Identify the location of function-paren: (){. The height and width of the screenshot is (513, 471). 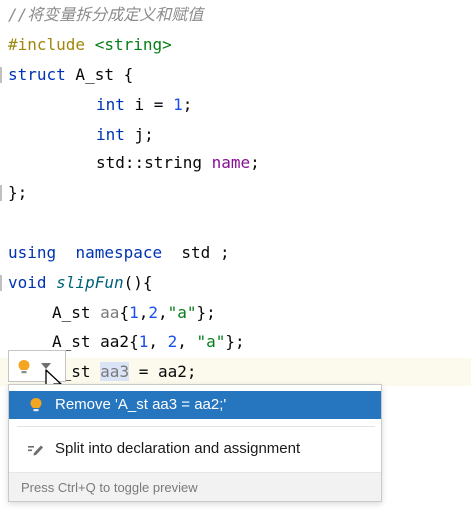
(138, 282).